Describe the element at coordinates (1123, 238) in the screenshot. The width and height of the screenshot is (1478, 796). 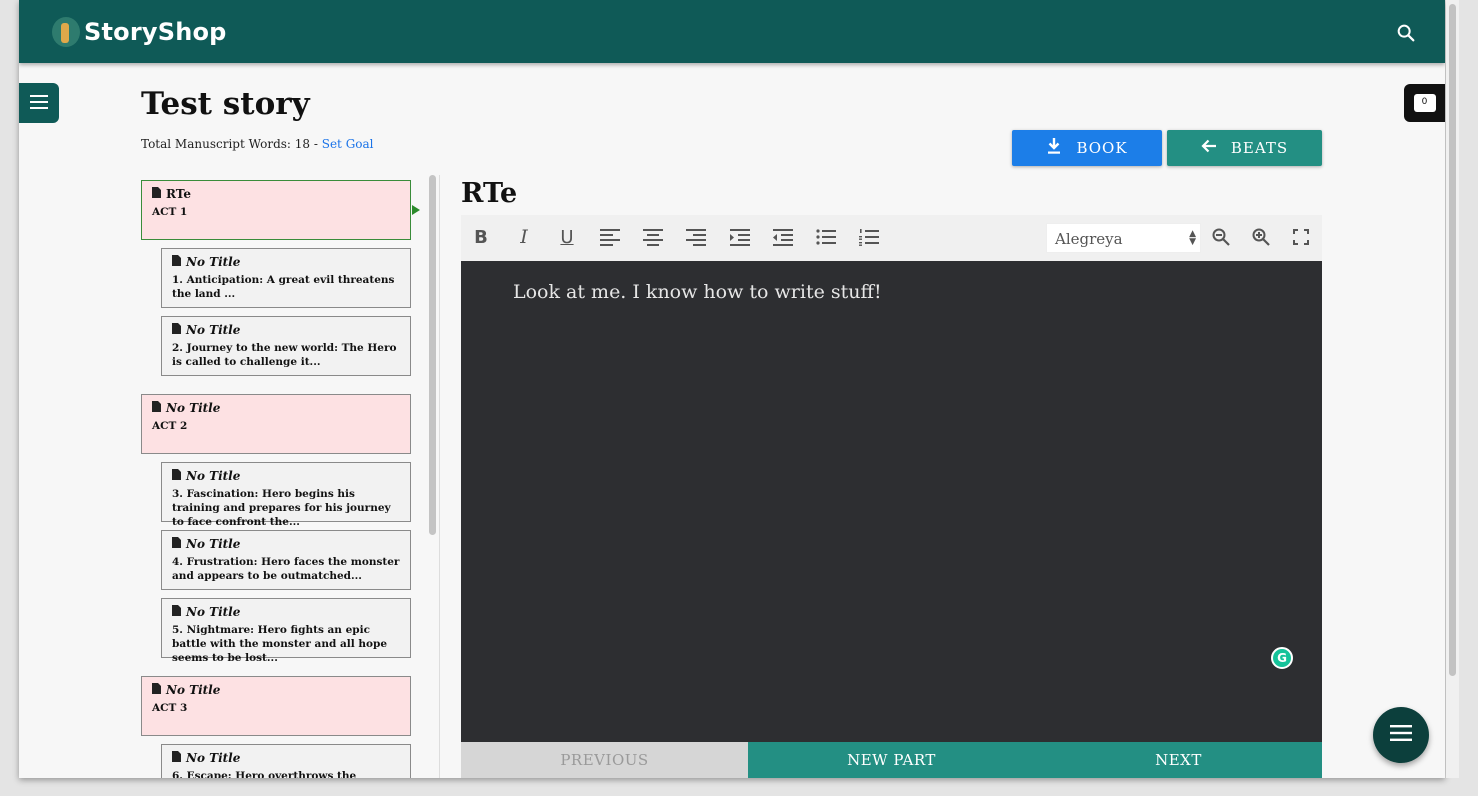
I see `font-select: Alegreya ▲ ▼` at that location.